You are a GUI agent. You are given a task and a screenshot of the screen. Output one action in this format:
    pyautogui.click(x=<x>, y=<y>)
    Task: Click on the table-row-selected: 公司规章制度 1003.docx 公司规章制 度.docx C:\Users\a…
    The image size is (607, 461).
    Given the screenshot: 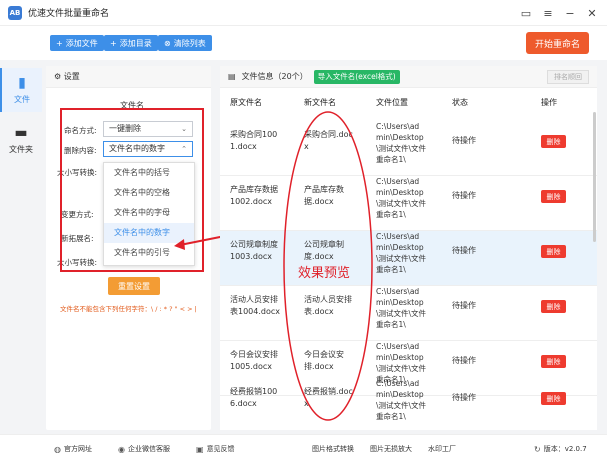 What is the action you would take?
    pyautogui.click(x=408, y=258)
    